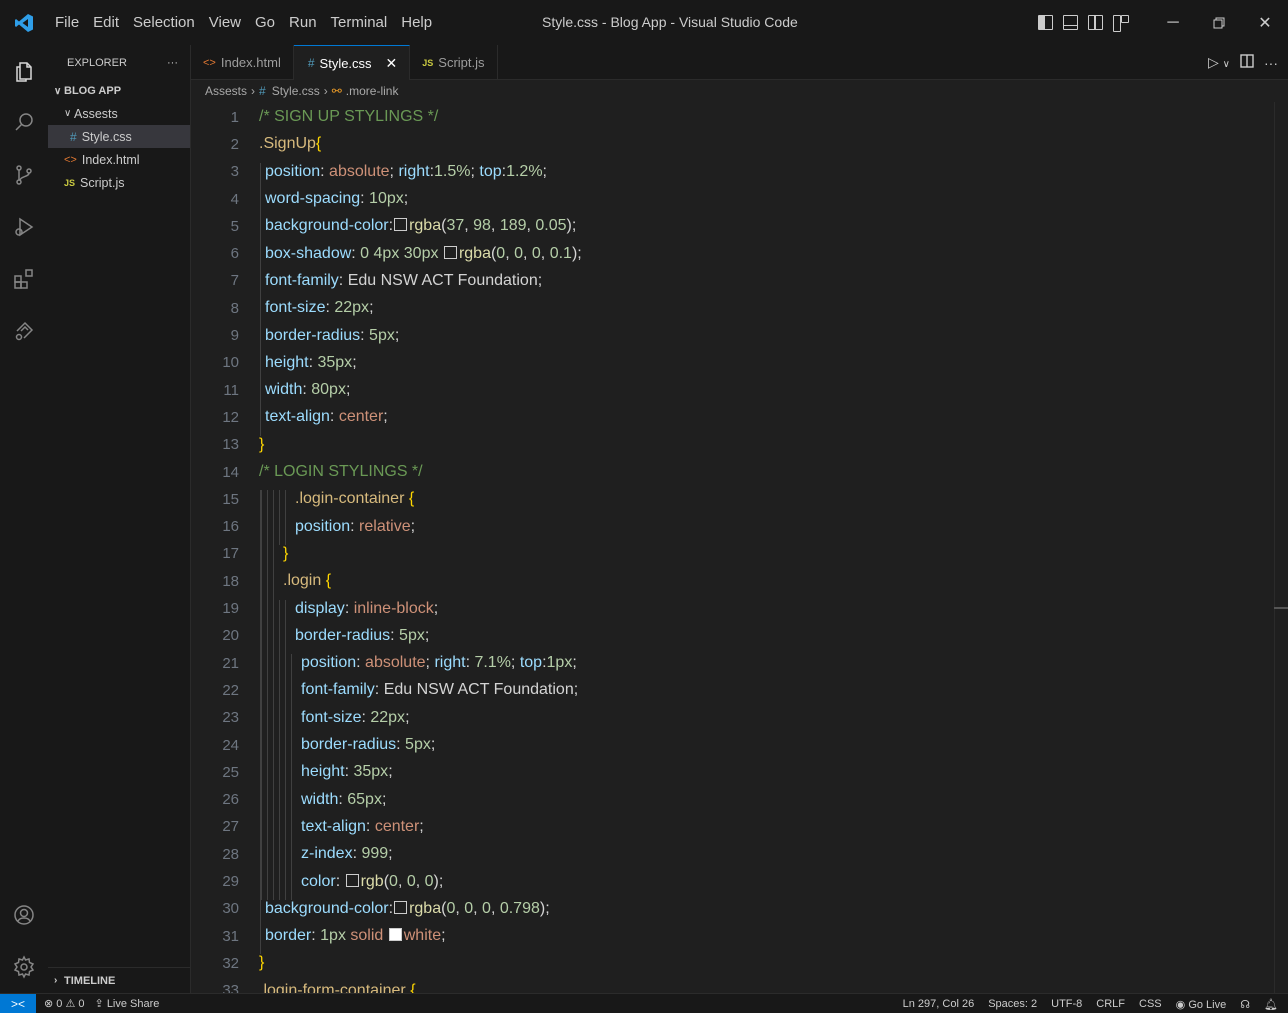 The image size is (1288, 1013). What do you see at coordinates (1281, 547) in the screenshot?
I see `vertical-scrollbar` at bounding box center [1281, 547].